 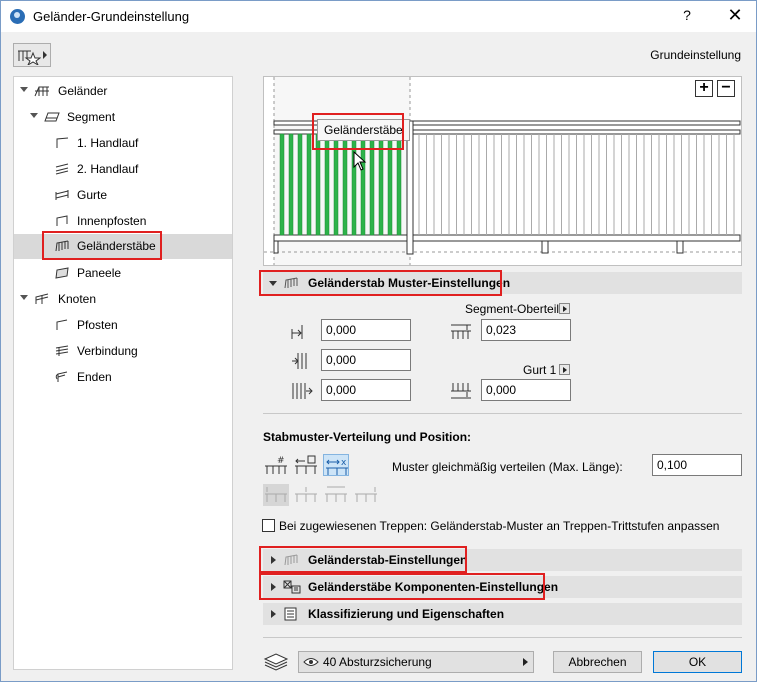 I want to click on tree-item-segment: Segment, so click(x=123, y=117).